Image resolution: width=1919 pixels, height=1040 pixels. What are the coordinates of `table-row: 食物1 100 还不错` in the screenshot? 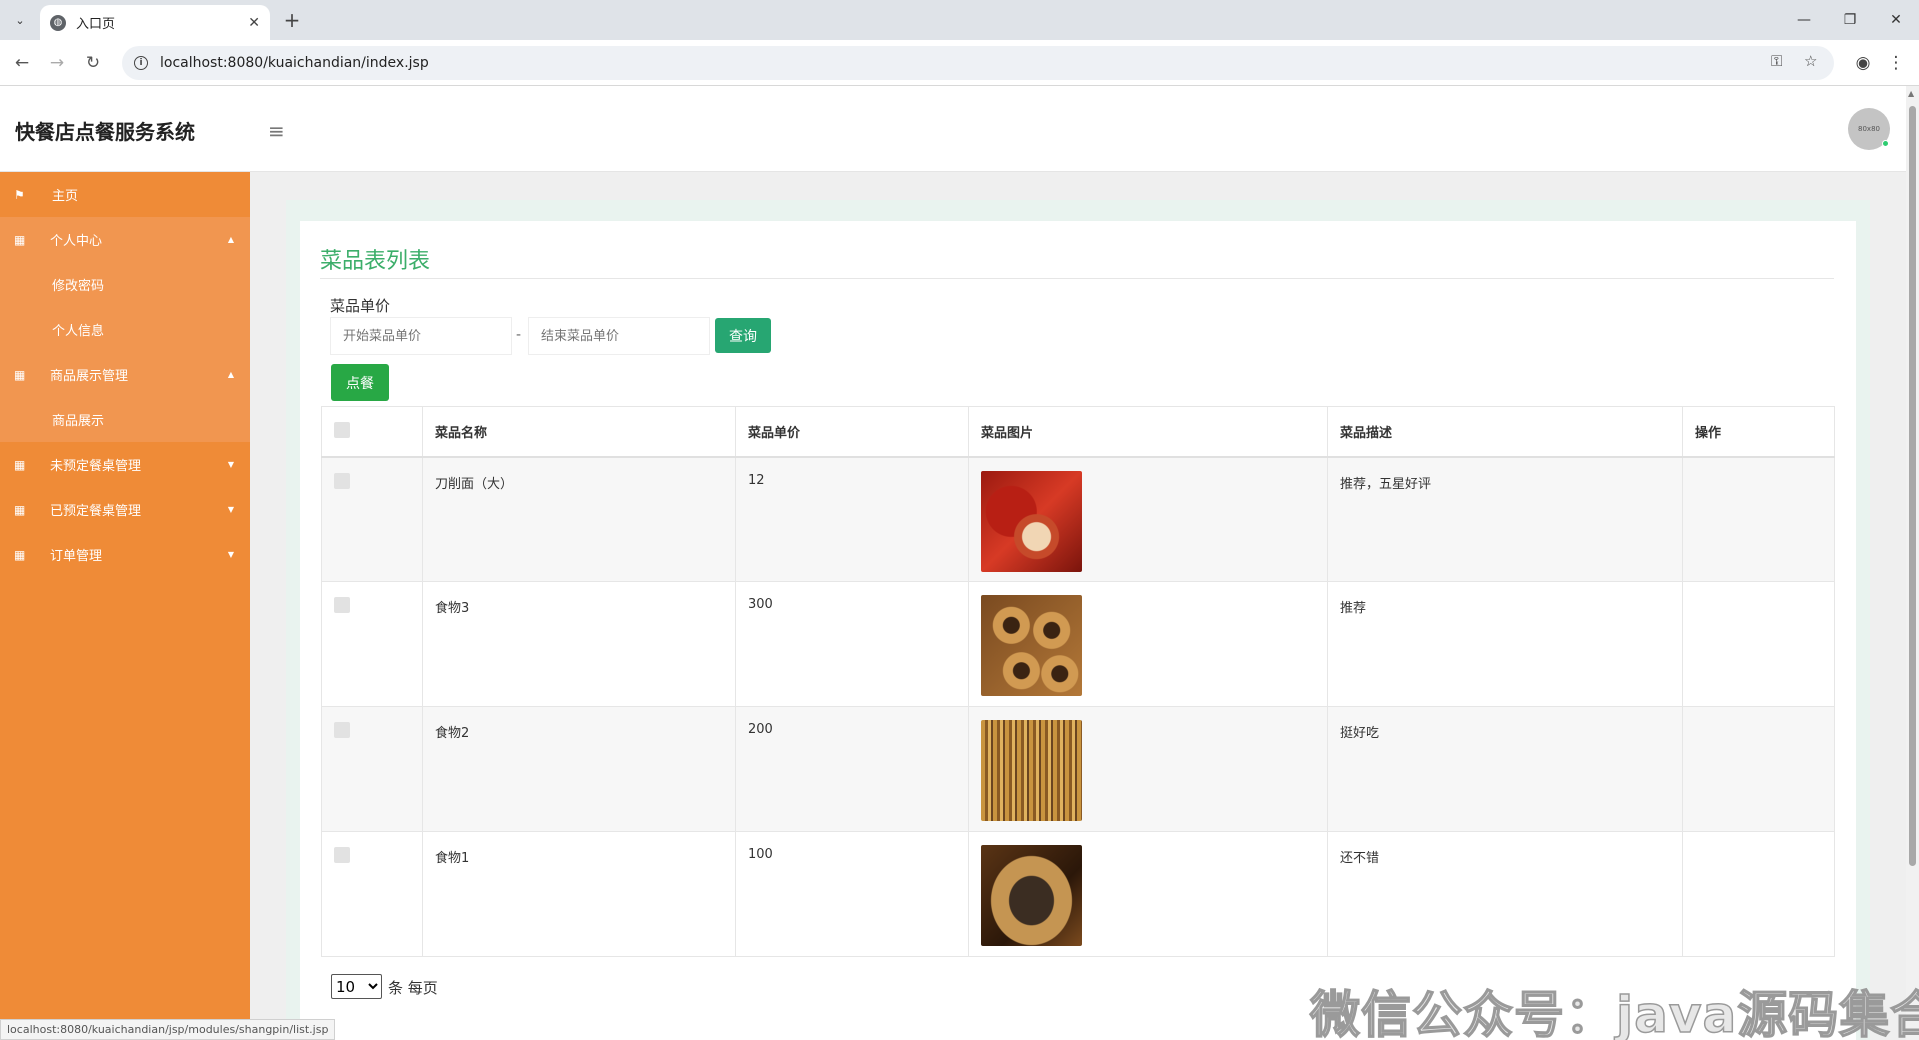 It's located at (1078, 894).